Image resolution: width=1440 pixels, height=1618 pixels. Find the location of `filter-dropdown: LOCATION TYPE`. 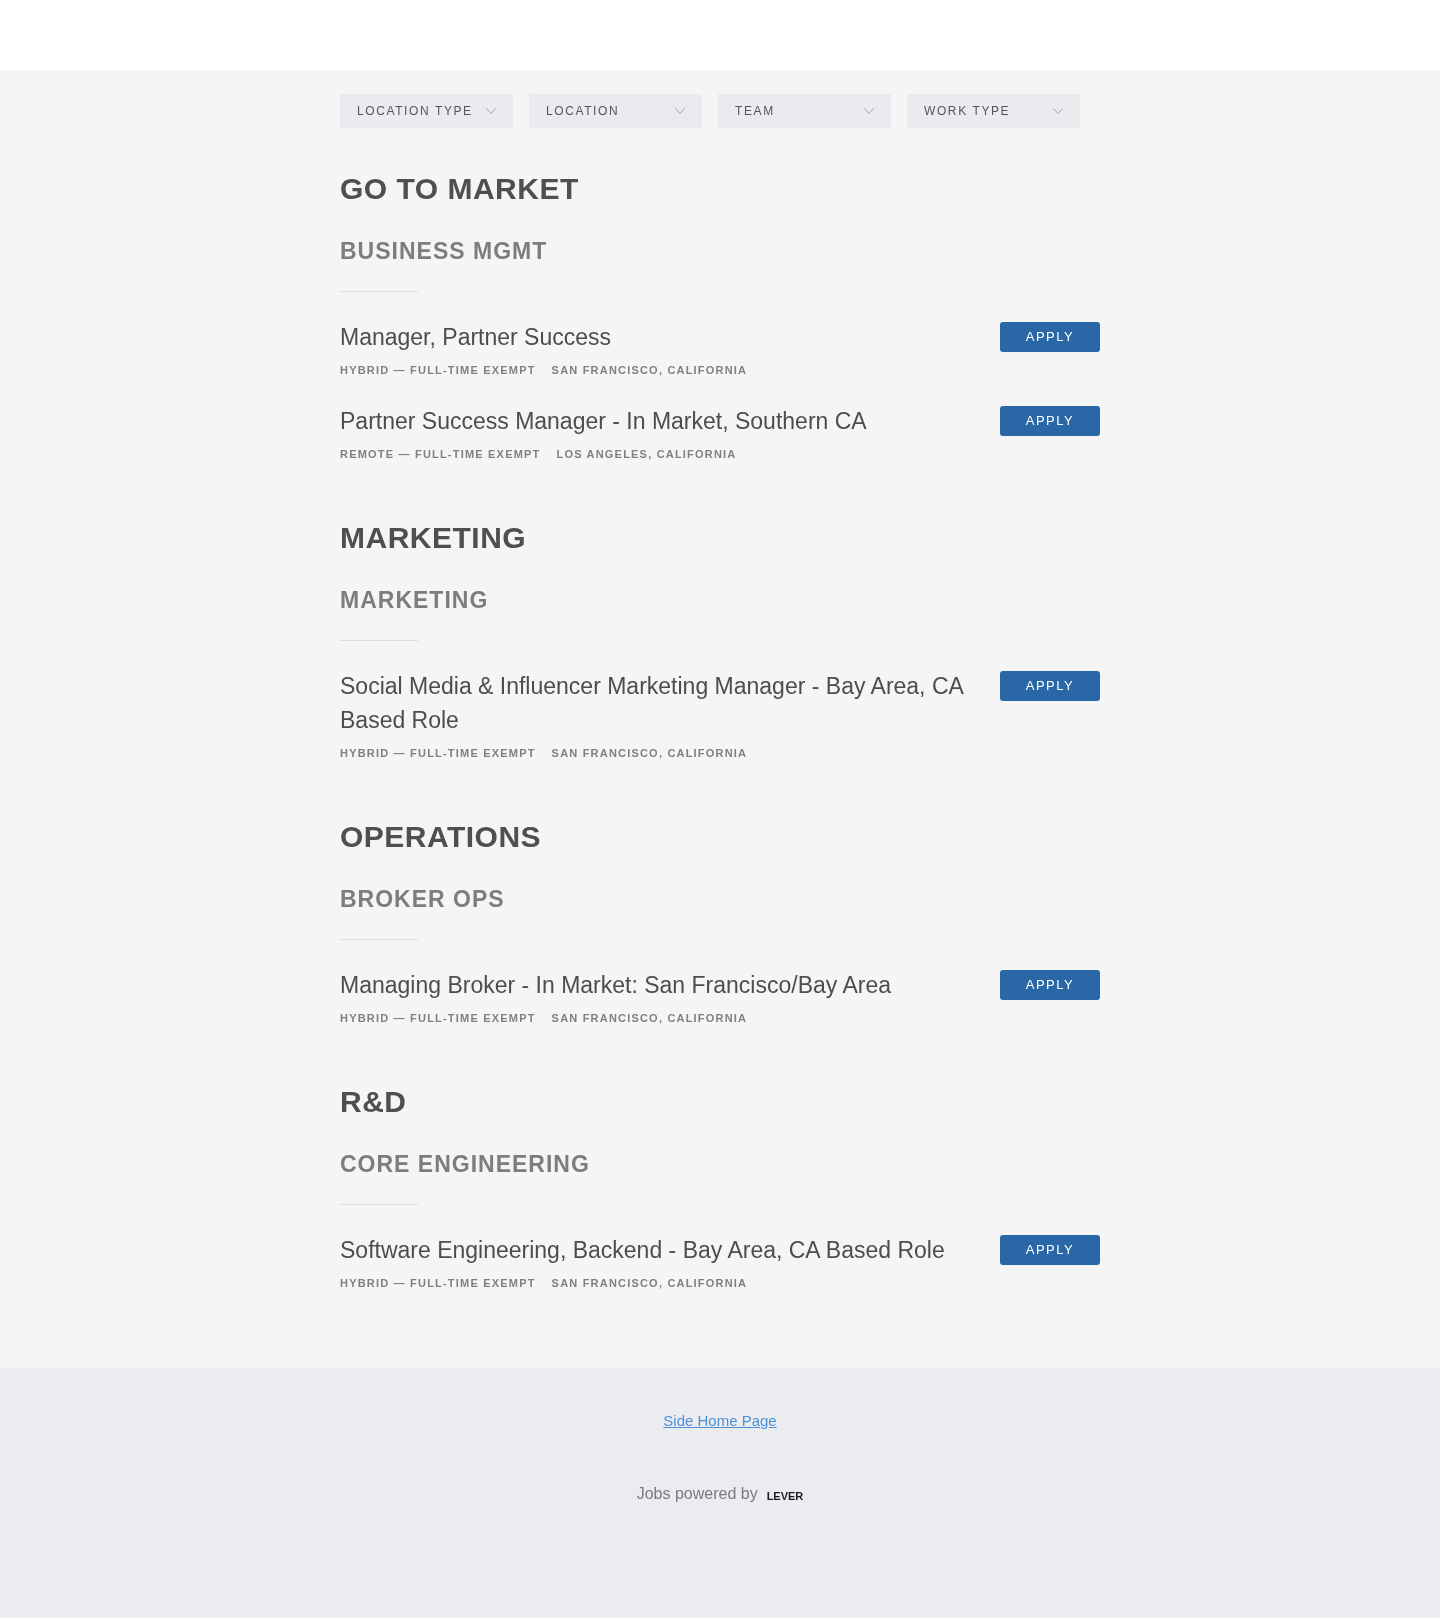

filter-dropdown: LOCATION TYPE is located at coordinates (426, 111).